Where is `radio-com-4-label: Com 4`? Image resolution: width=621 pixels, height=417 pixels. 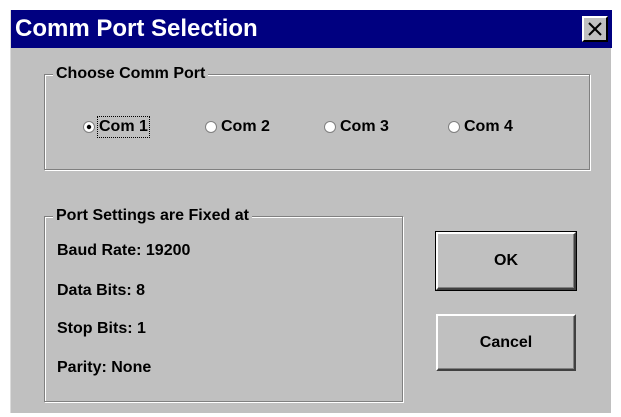 radio-com-4-label: Com 4 is located at coordinates (488, 126).